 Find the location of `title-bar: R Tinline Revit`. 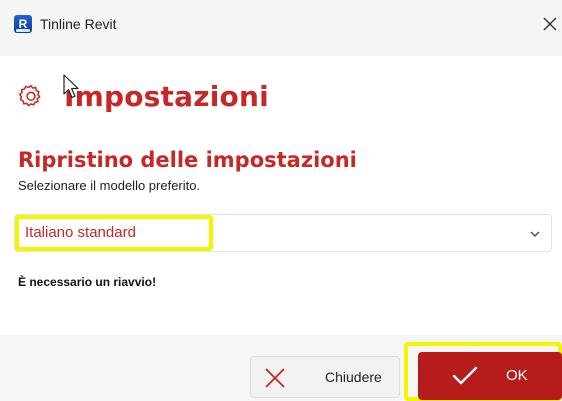

title-bar: R Tinline Revit is located at coordinates (281, 28).